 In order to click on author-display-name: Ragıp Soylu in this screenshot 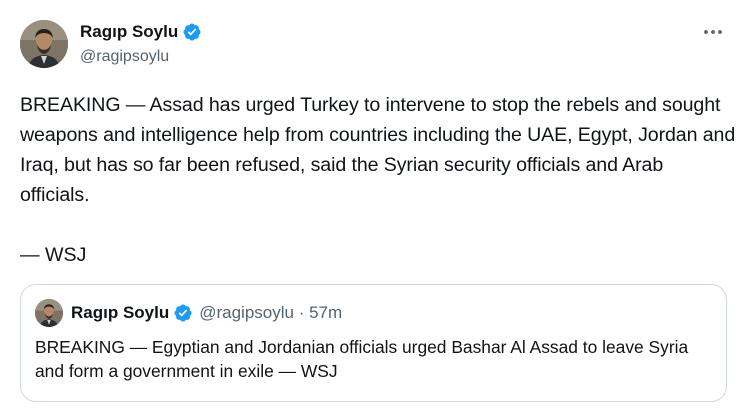, I will do `click(129, 32)`.